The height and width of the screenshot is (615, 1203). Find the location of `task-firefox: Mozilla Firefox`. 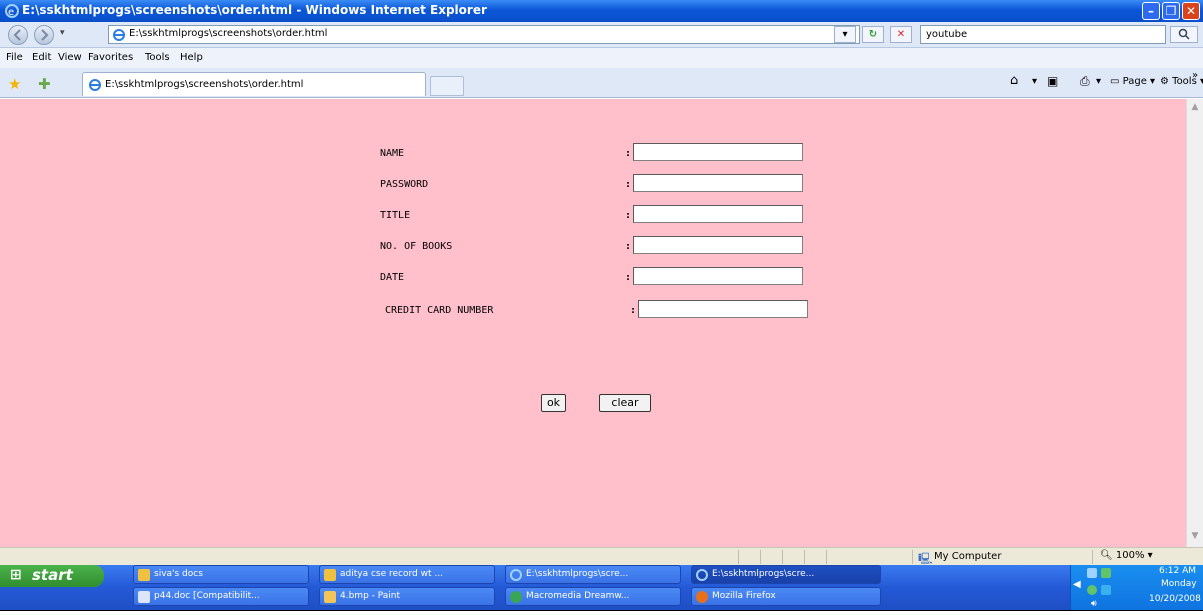

task-firefox: Mozilla Firefox is located at coordinates (786, 596).